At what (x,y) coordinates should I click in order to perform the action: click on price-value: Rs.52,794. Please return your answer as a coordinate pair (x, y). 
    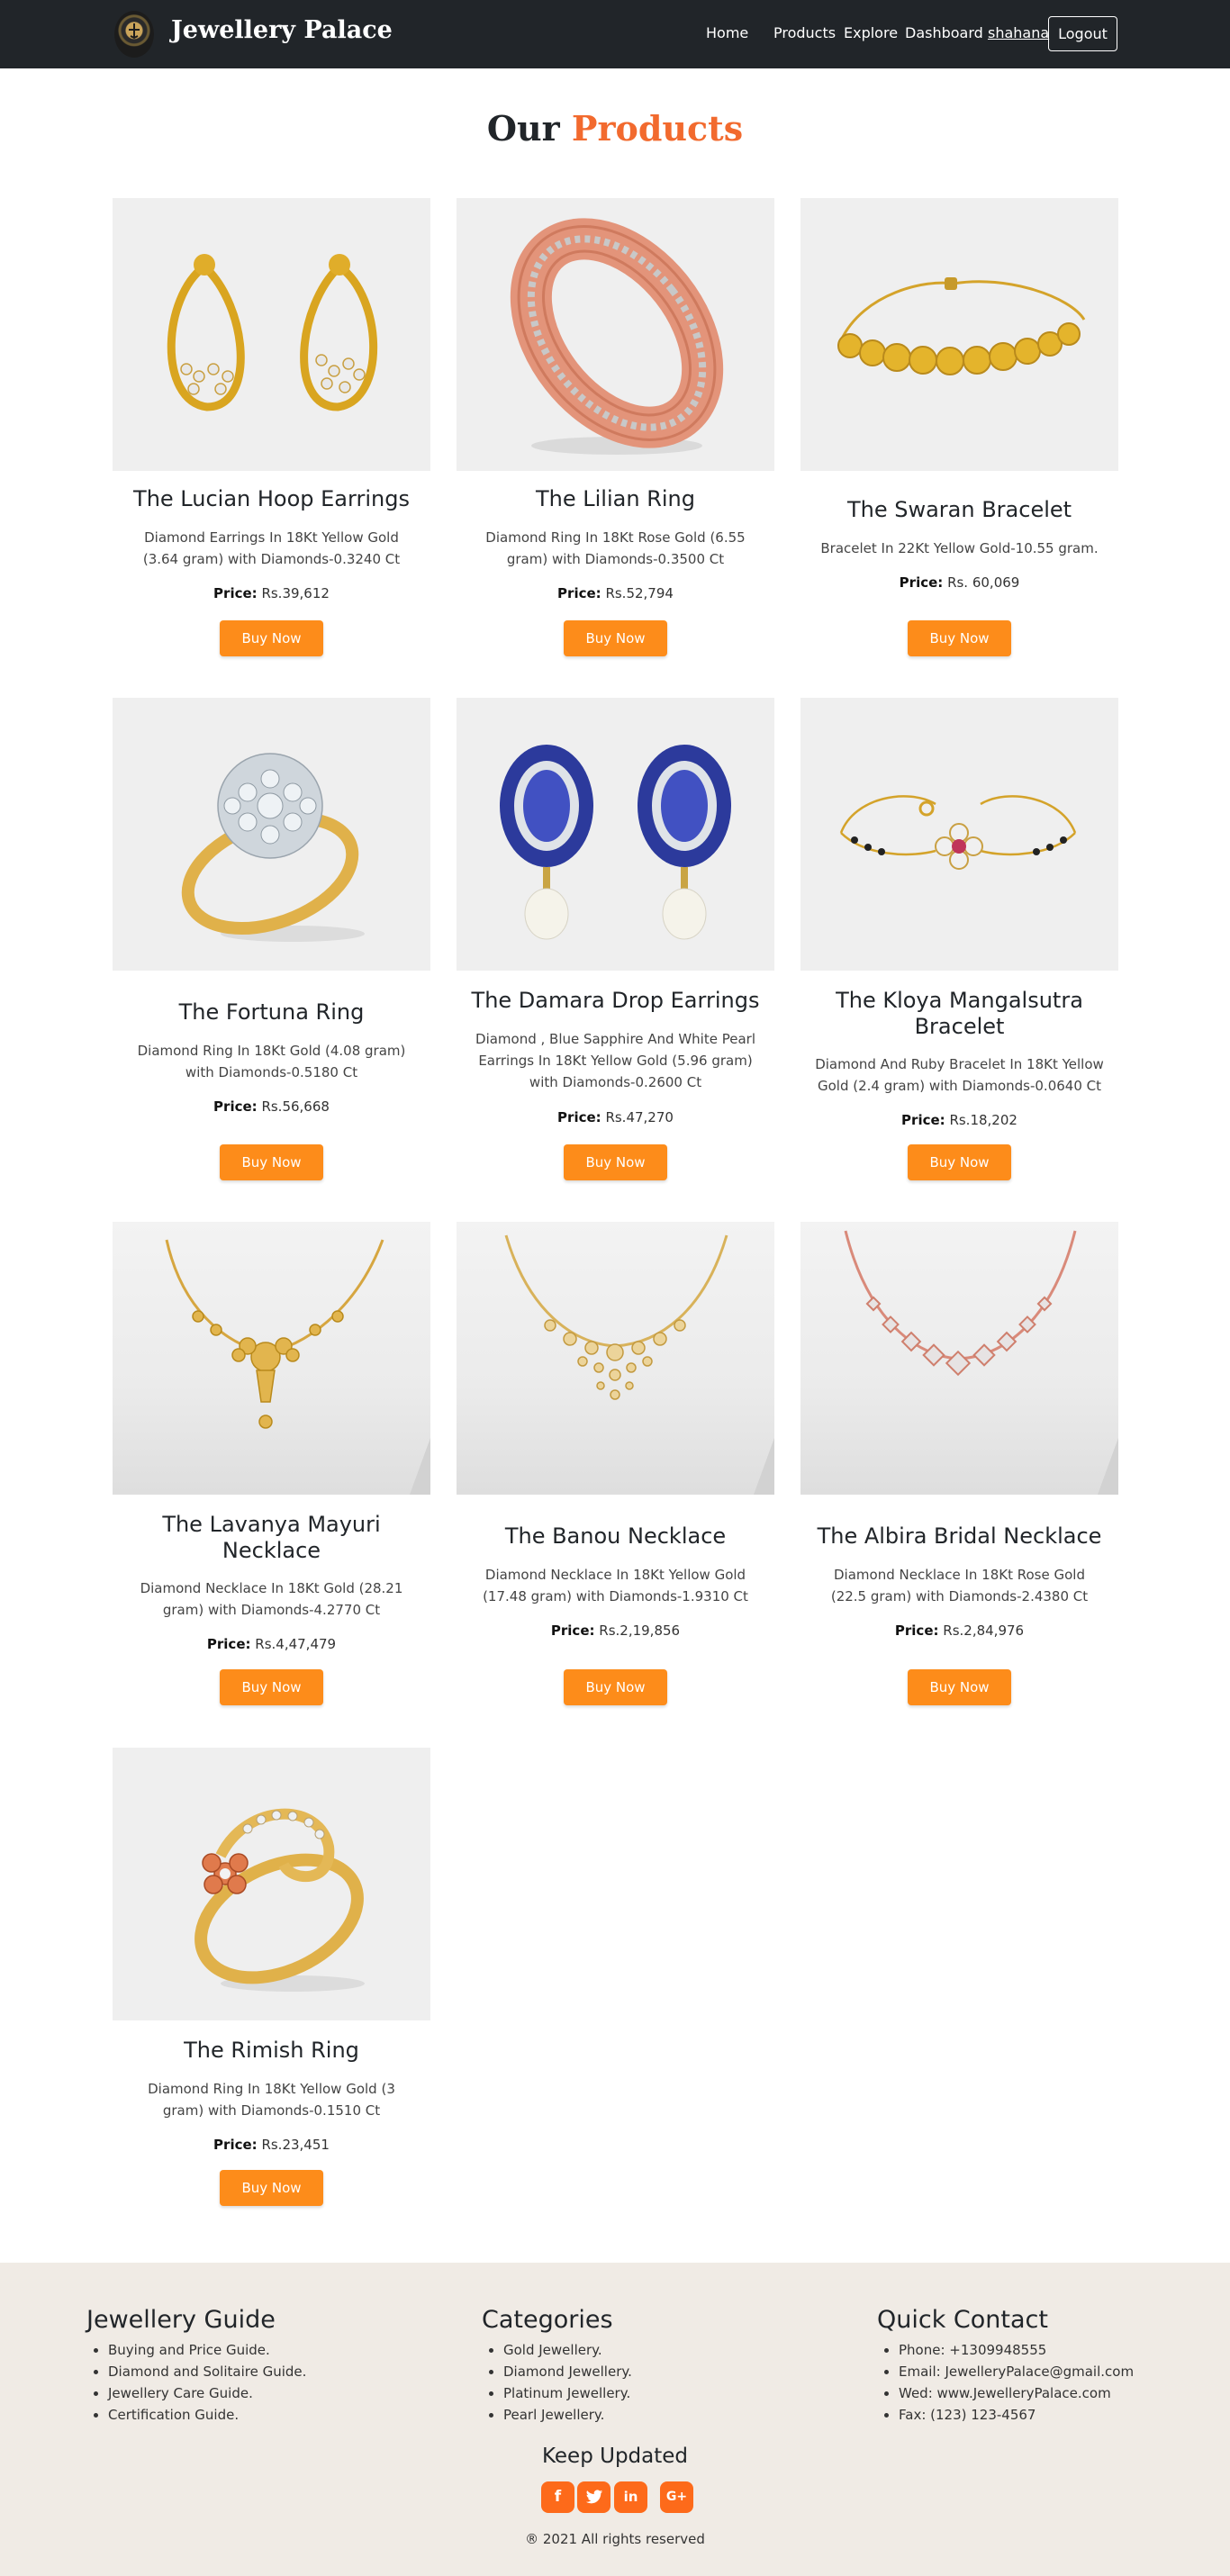
    Looking at the image, I should click on (639, 593).